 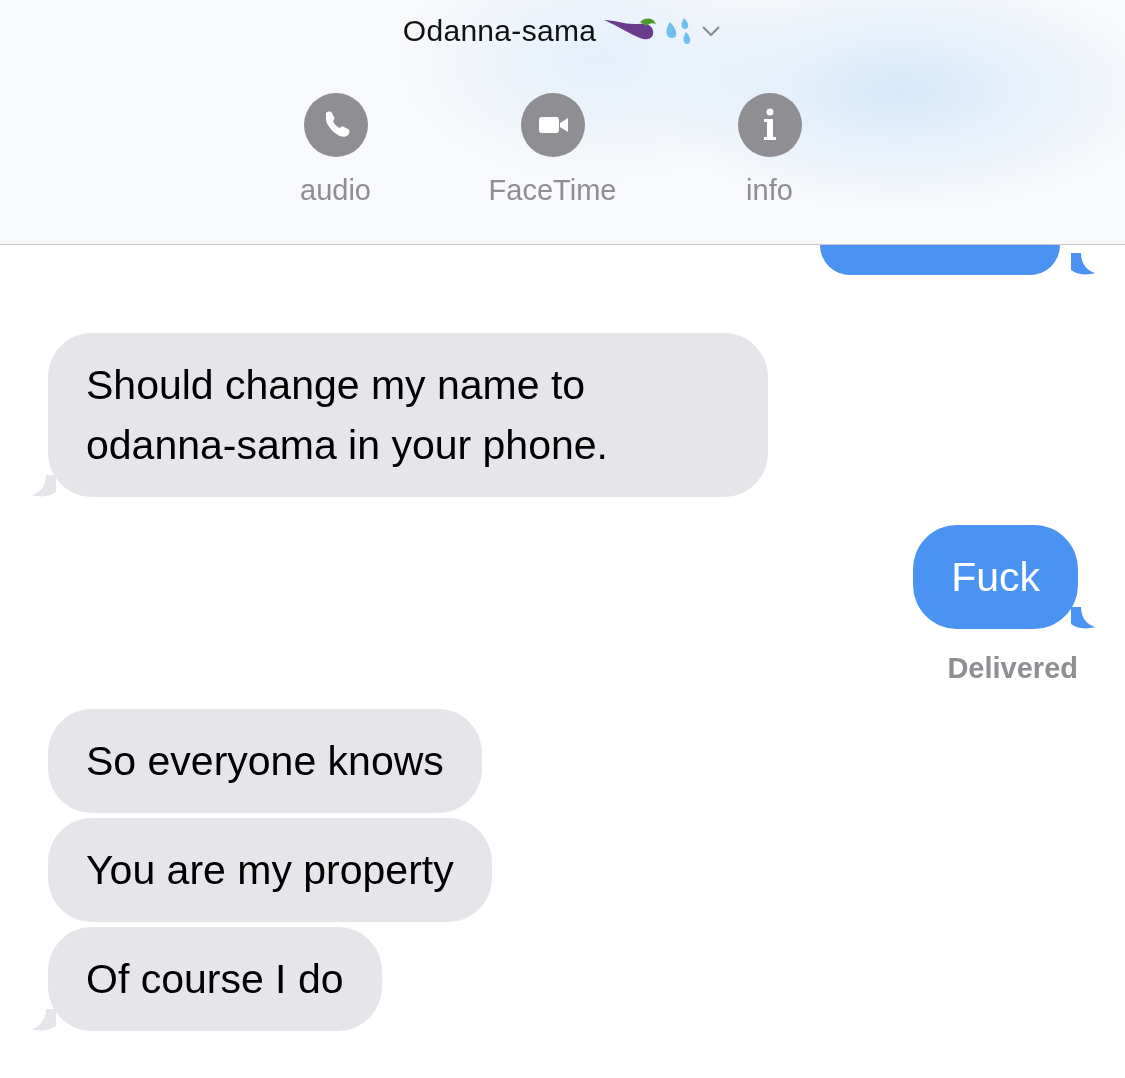 I want to click on message-bubble: You are my property, so click(x=270, y=869).